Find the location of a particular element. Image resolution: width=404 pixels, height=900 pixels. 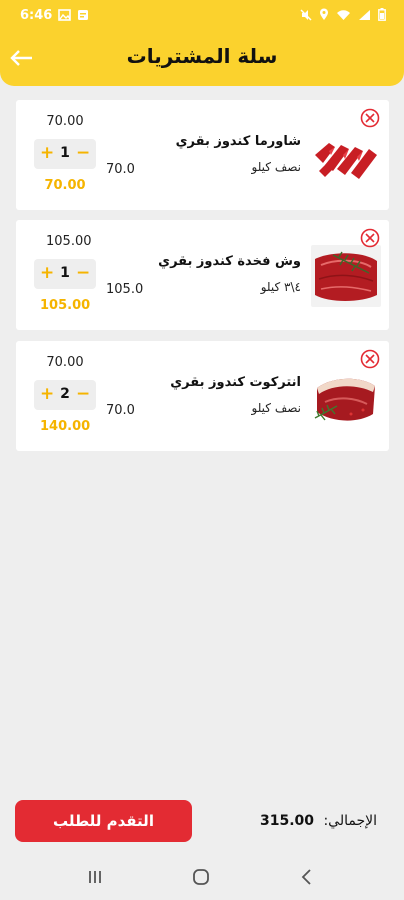

system-nav-bar is located at coordinates (202, 876).